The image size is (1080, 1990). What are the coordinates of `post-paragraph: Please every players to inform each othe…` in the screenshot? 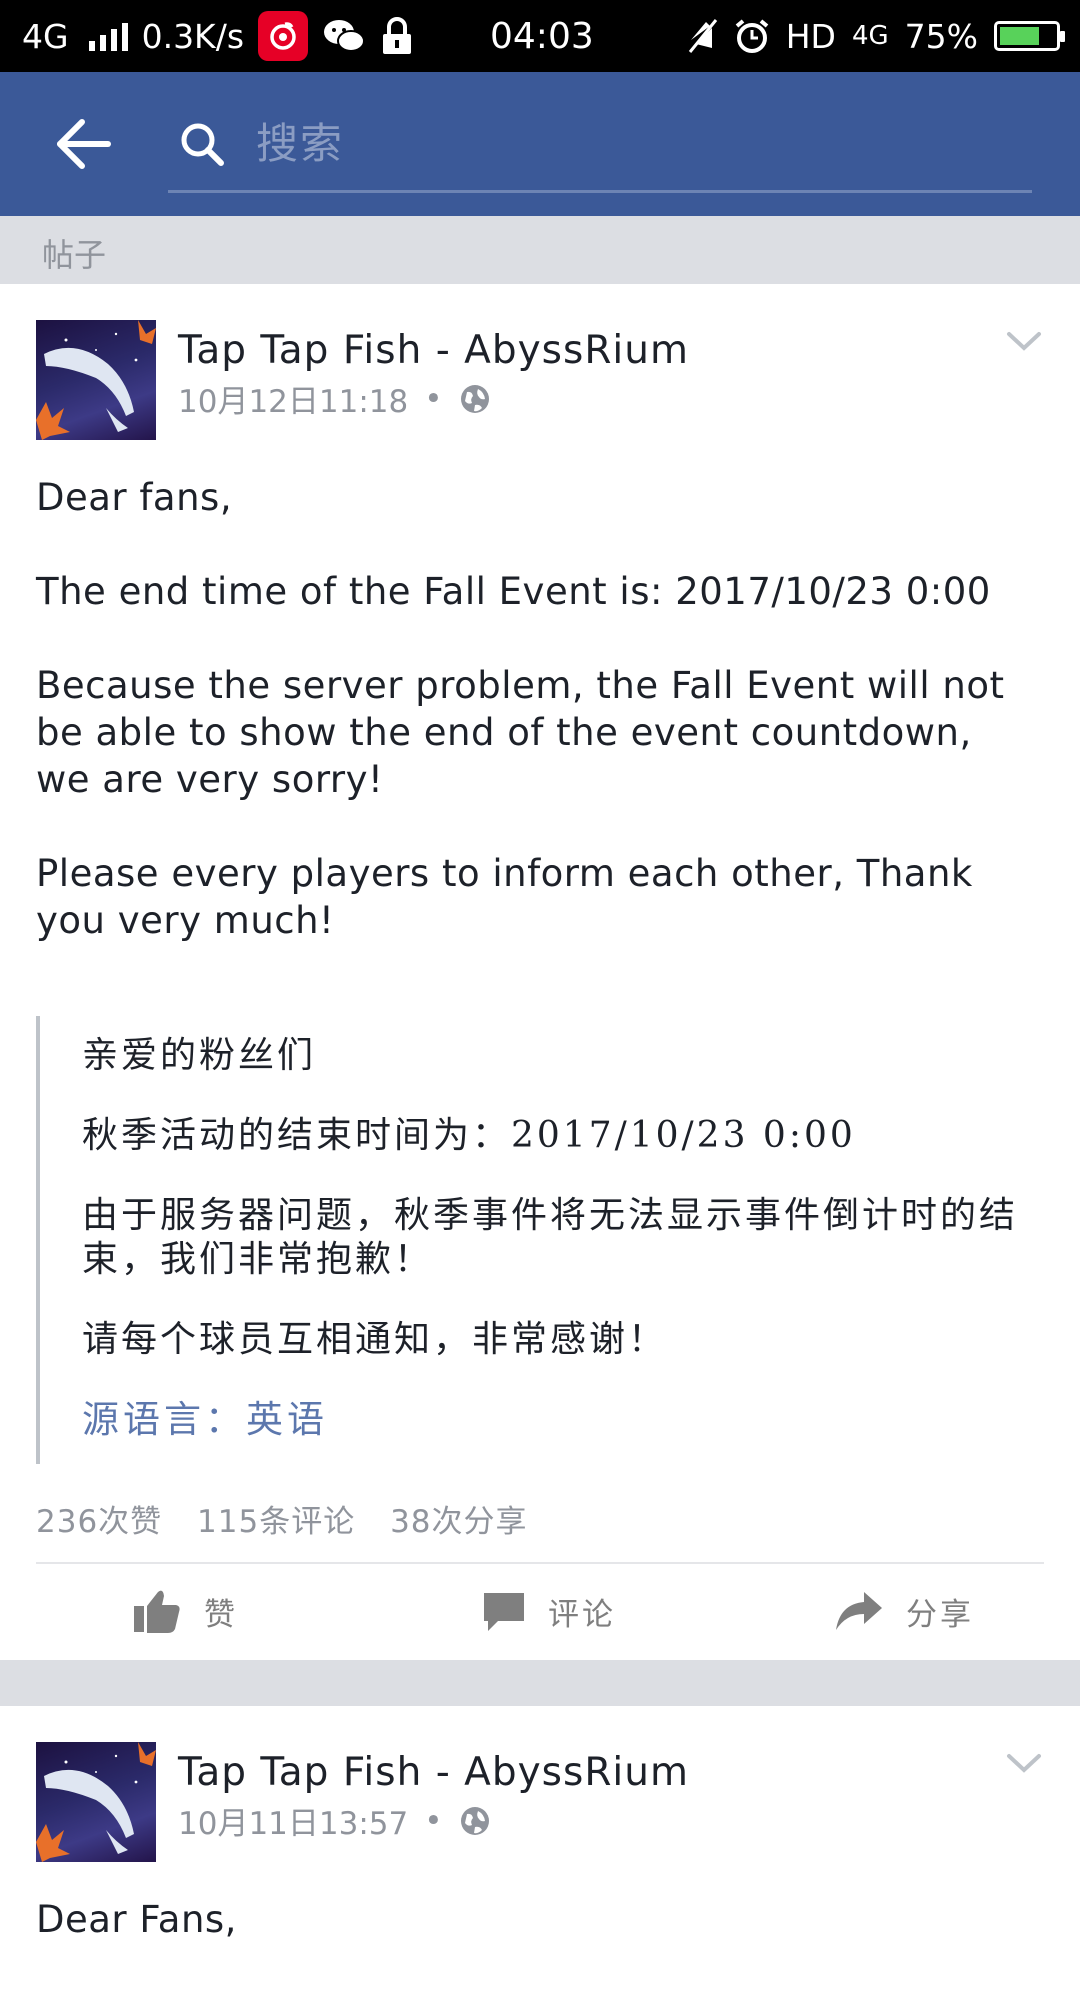 It's located at (504, 897).